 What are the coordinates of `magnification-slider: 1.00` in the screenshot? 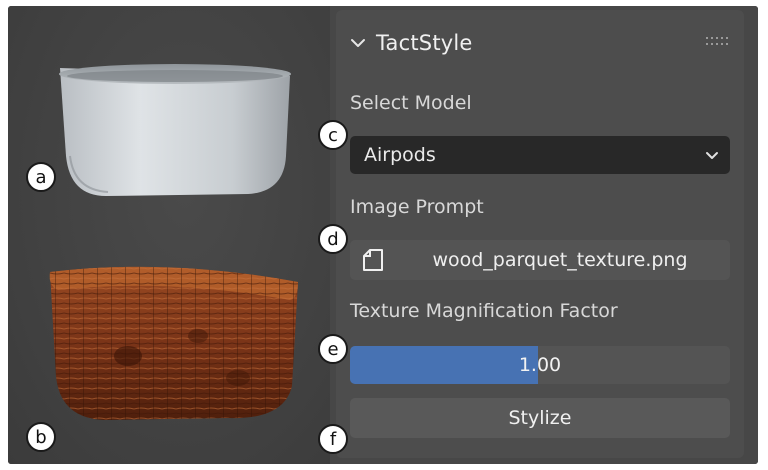 It's located at (540, 365).